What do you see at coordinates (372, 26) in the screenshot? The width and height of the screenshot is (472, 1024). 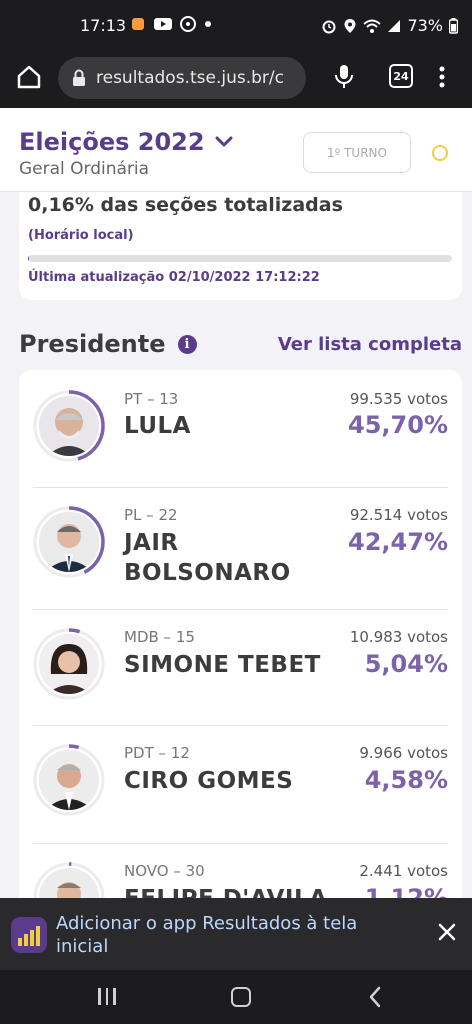 I see `wifi-icon` at bounding box center [372, 26].